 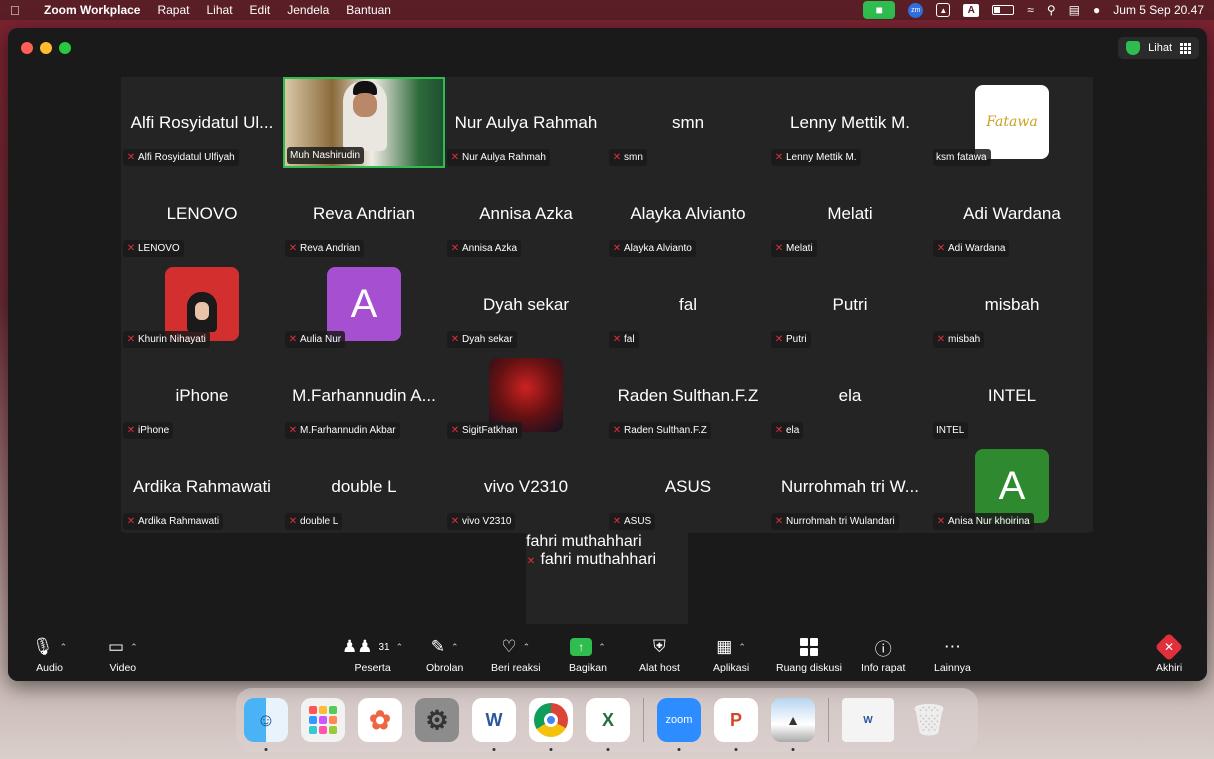 I want to click on share-caret-icon: ⌃, so click(x=602, y=647).